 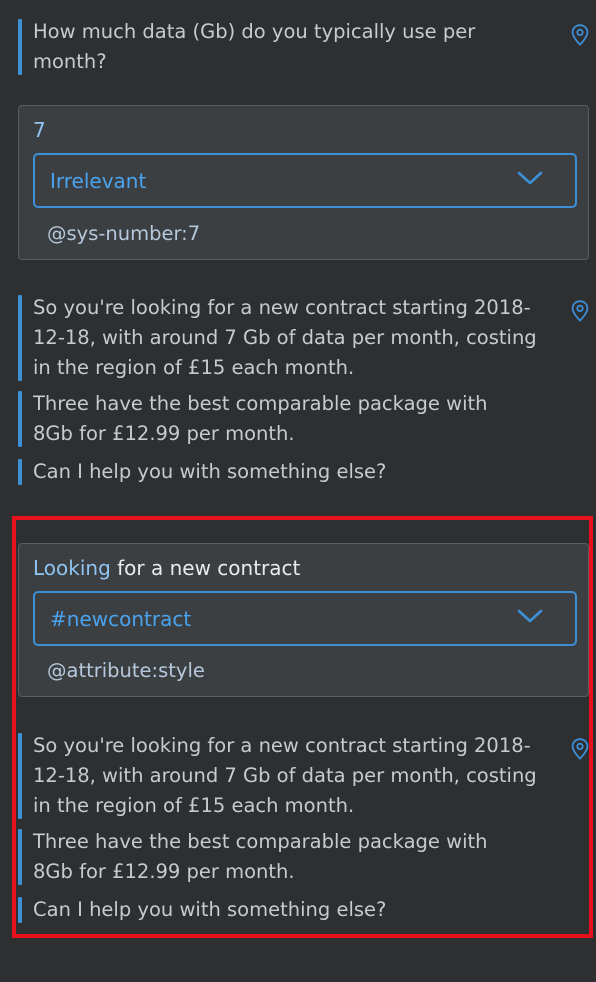 I want to click on user-input-text: Looking for a new contract, so click(x=166, y=568).